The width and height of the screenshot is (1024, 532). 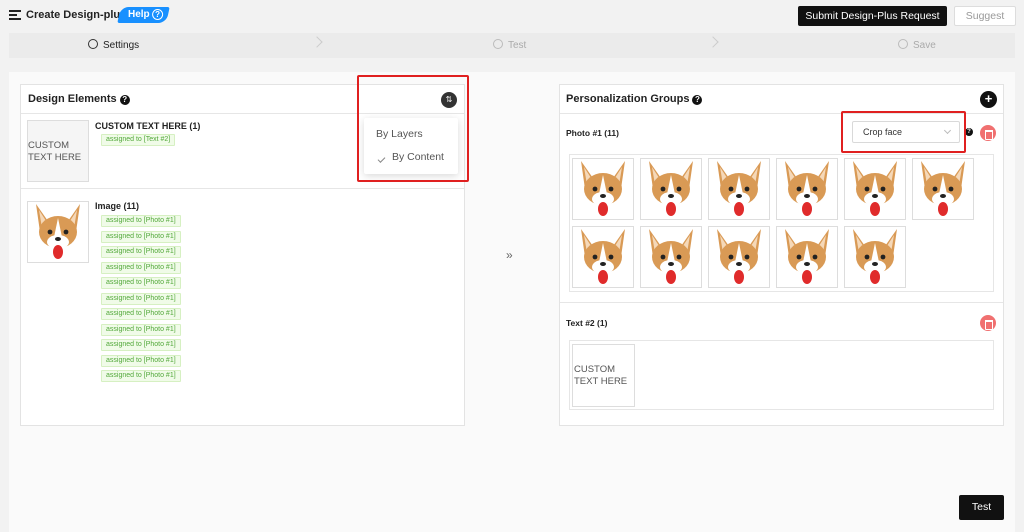 I want to click on step-label: Settings, so click(x=121, y=45).